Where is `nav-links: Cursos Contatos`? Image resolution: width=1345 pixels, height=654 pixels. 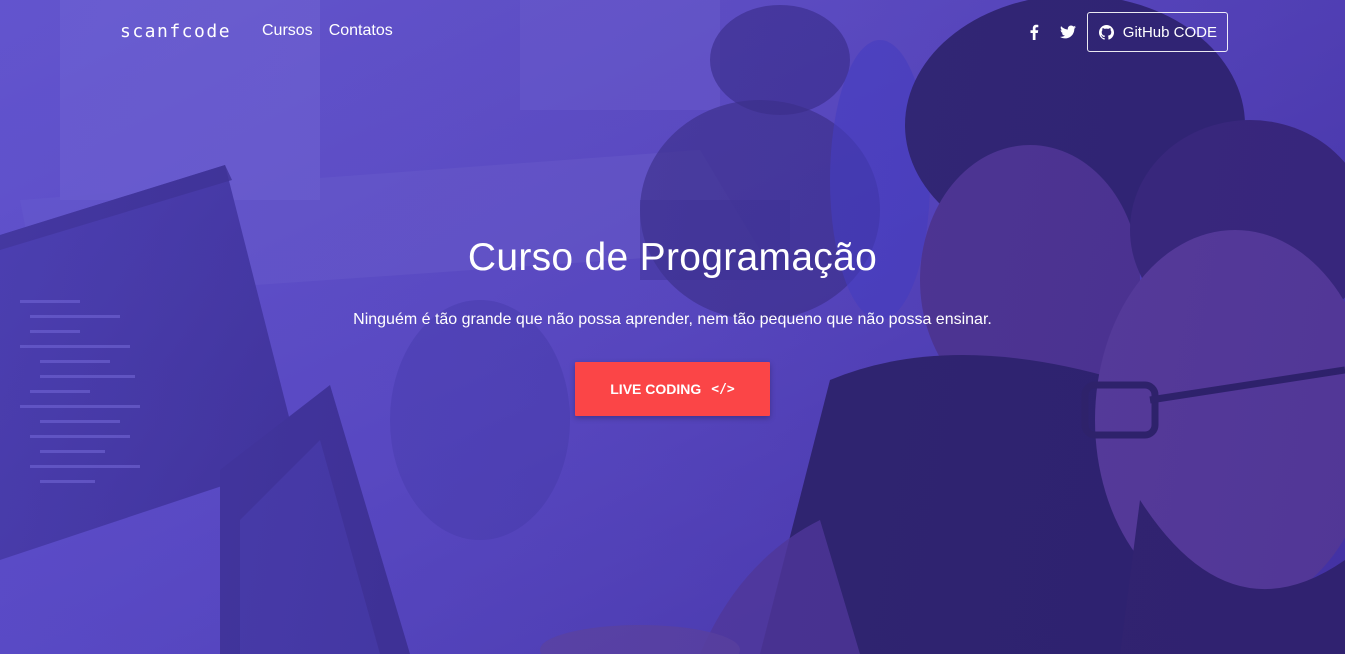
nav-links: Cursos Contatos is located at coordinates (327, 31).